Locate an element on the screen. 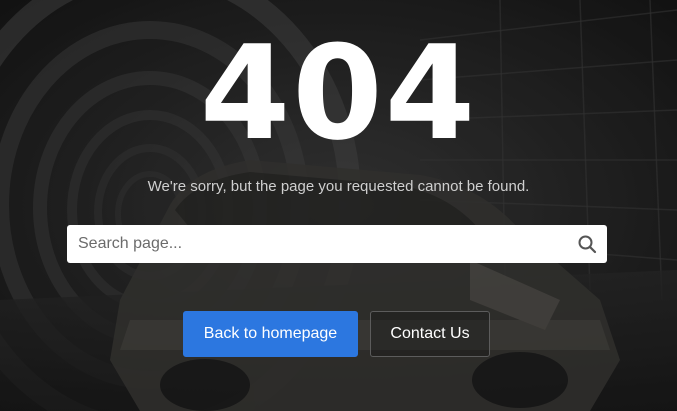 This screenshot has height=411, width=677. search-box is located at coordinates (337, 244).